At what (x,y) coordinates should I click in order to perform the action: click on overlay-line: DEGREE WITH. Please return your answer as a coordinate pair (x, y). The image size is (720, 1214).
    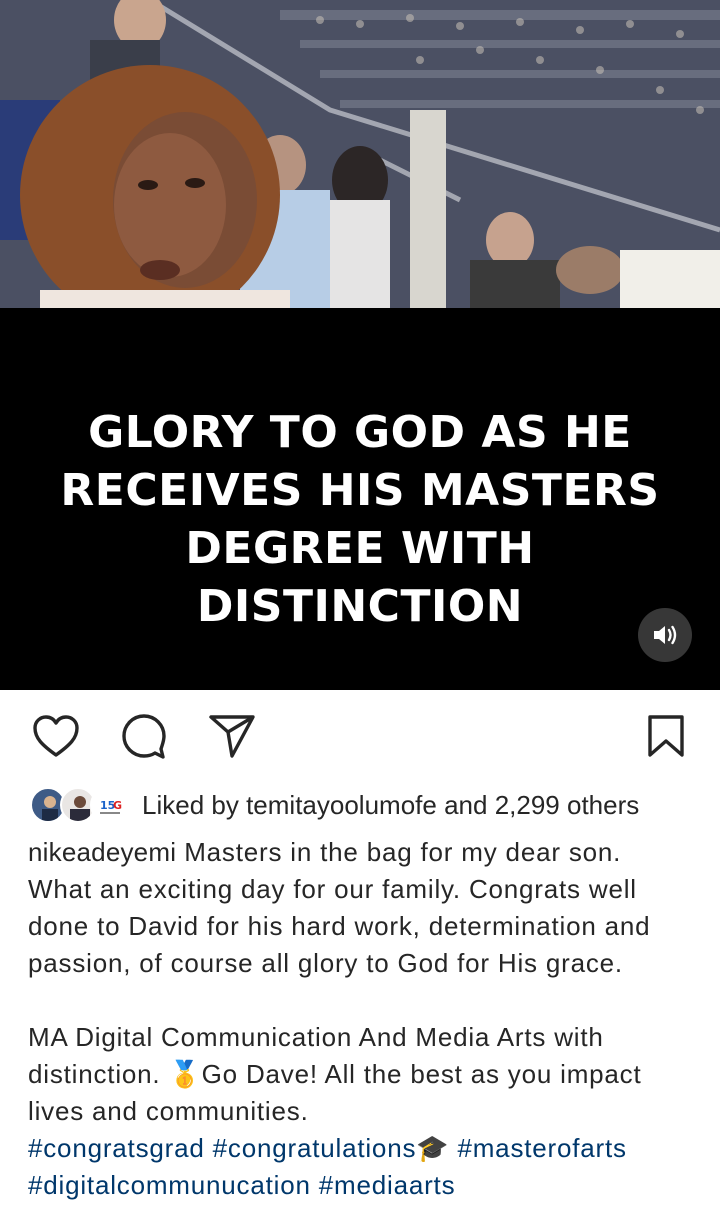
    Looking at the image, I should click on (360, 548).